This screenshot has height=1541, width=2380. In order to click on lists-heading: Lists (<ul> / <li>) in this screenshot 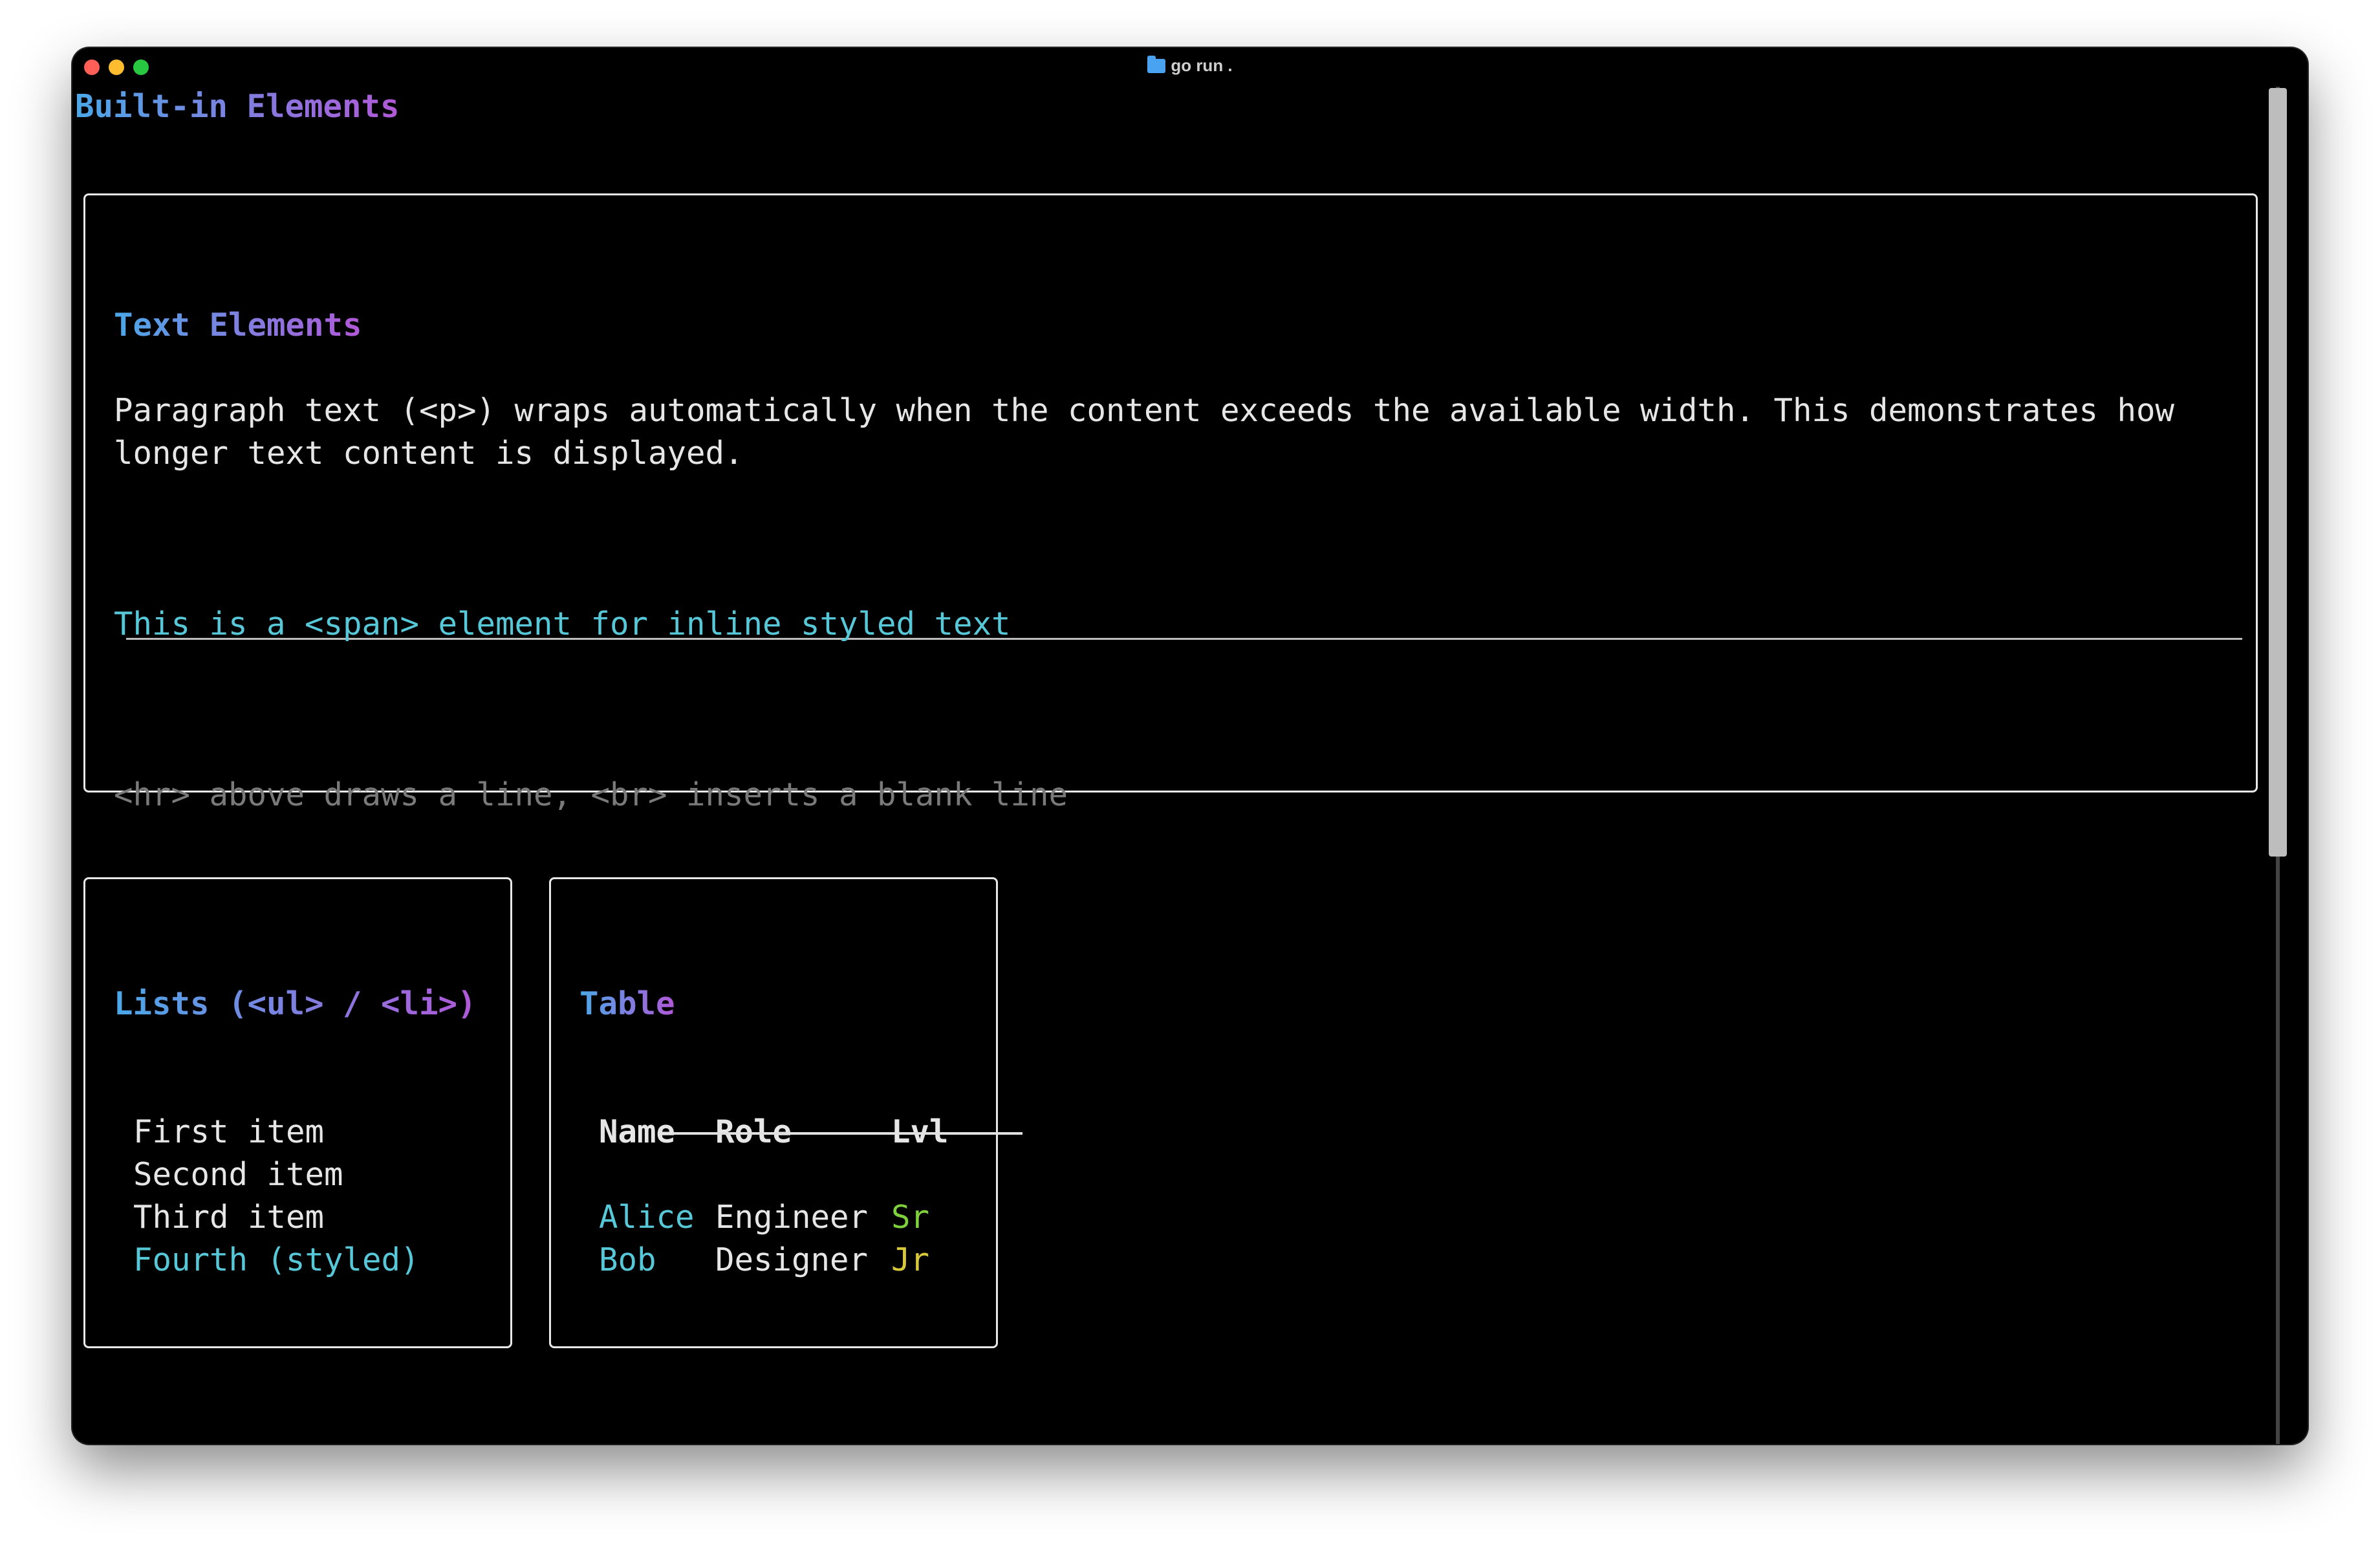, I will do `click(295, 1004)`.